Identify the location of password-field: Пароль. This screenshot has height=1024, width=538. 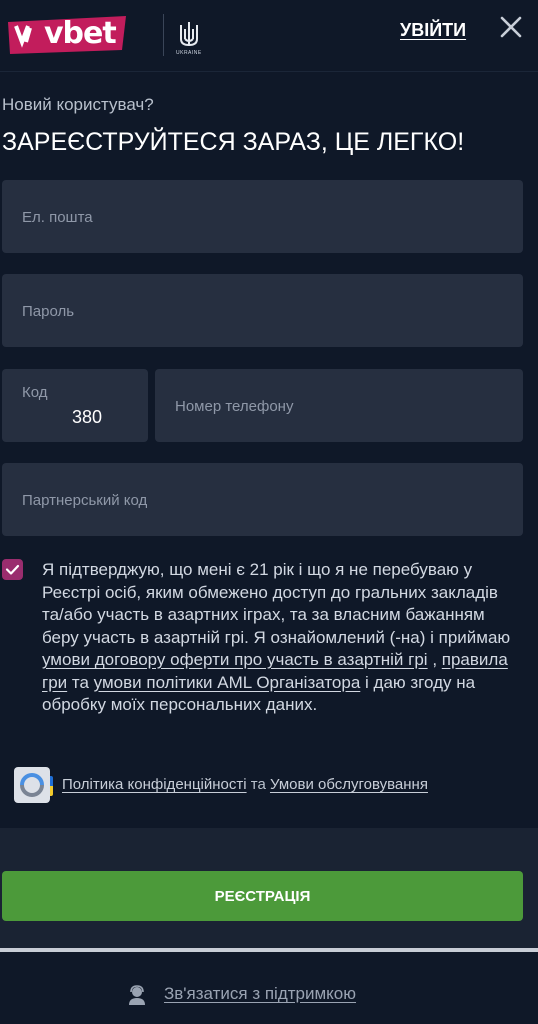
(262, 310).